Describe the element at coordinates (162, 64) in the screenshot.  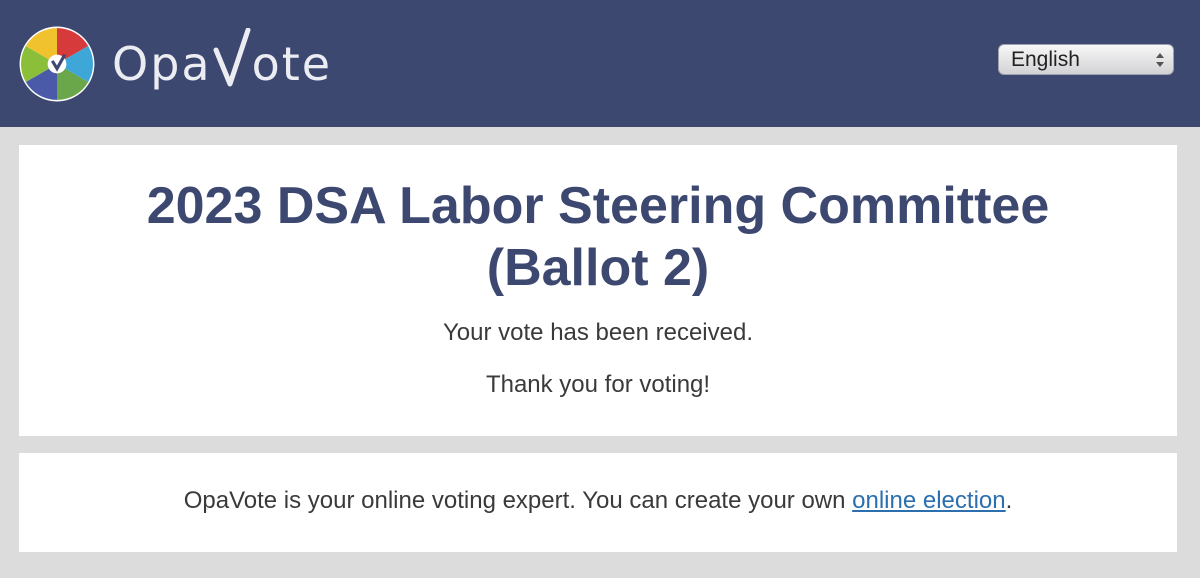
I see `logo-text-opa: Opa` at that location.